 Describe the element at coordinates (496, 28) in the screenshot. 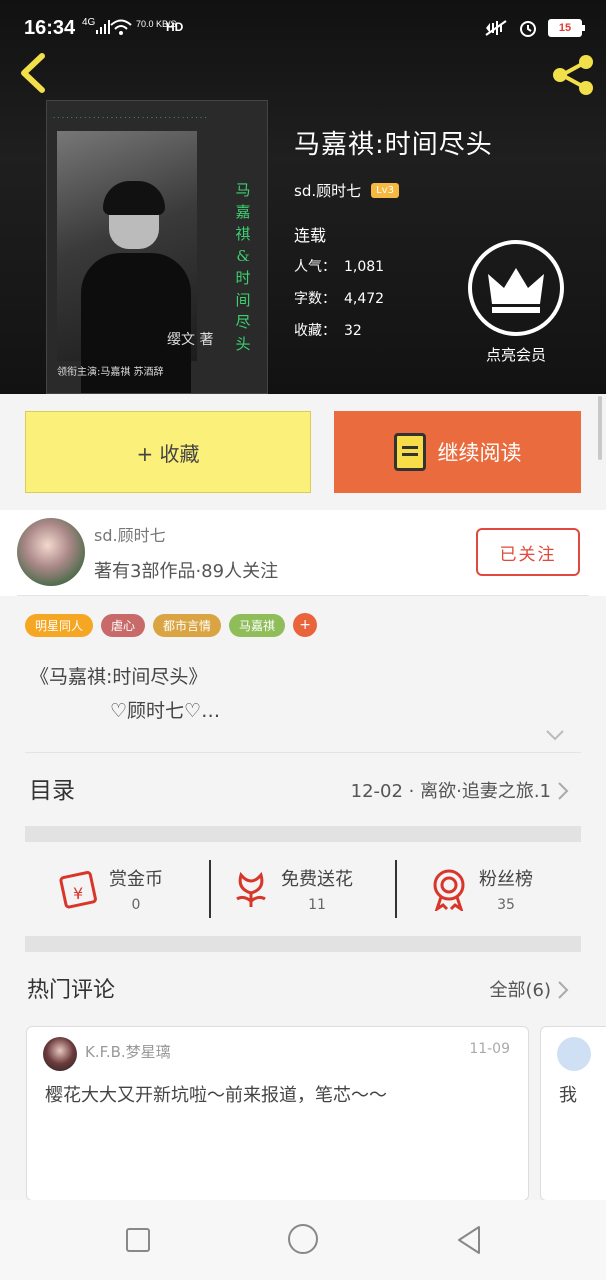

I see `mute-icon` at that location.